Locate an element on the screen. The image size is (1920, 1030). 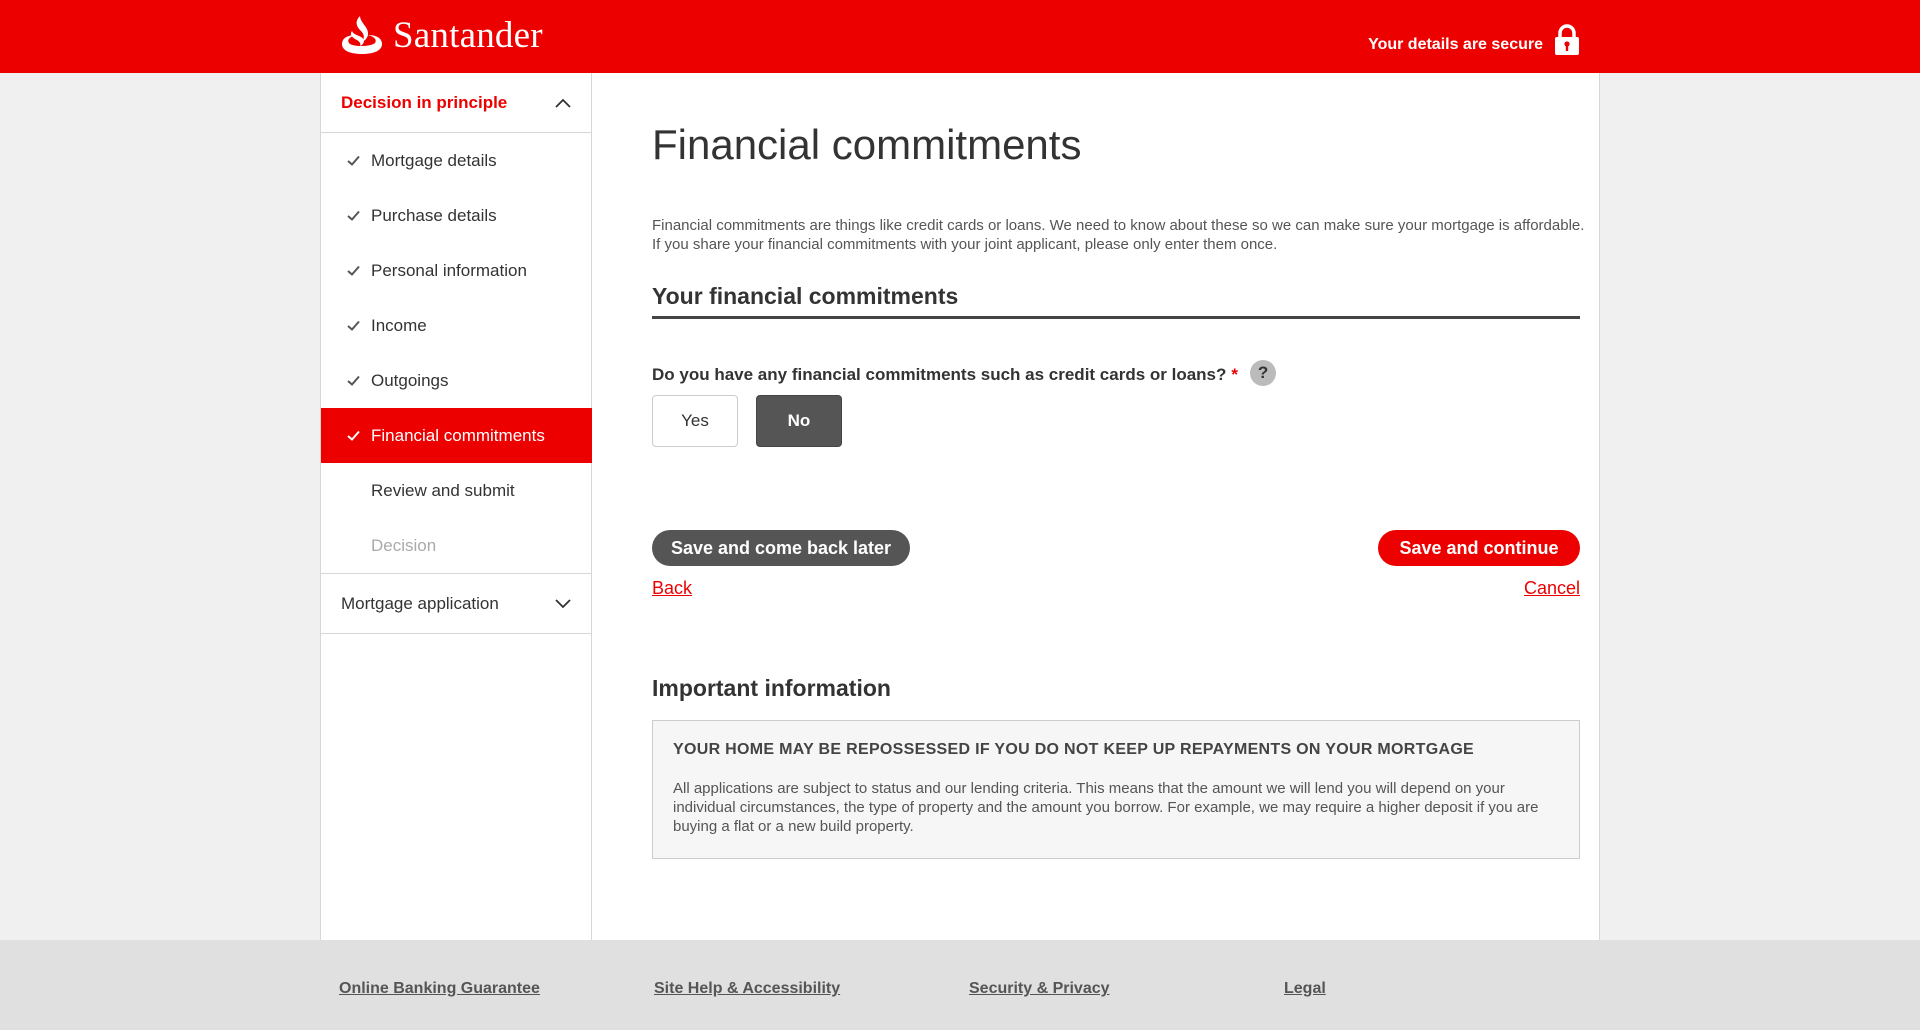
santander-flame-icon is located at coordinates (362, 35).